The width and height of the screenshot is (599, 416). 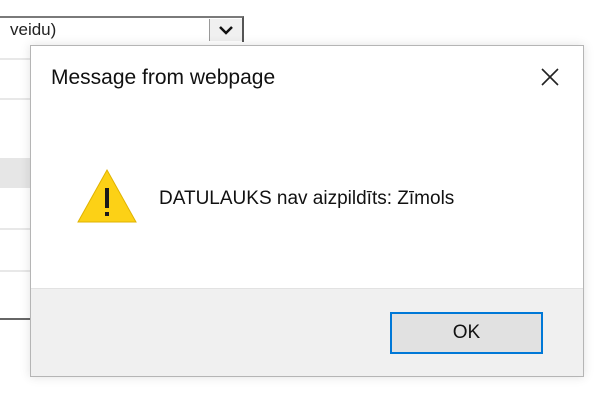 I want to click on close-button, so click(x=550, y=77).